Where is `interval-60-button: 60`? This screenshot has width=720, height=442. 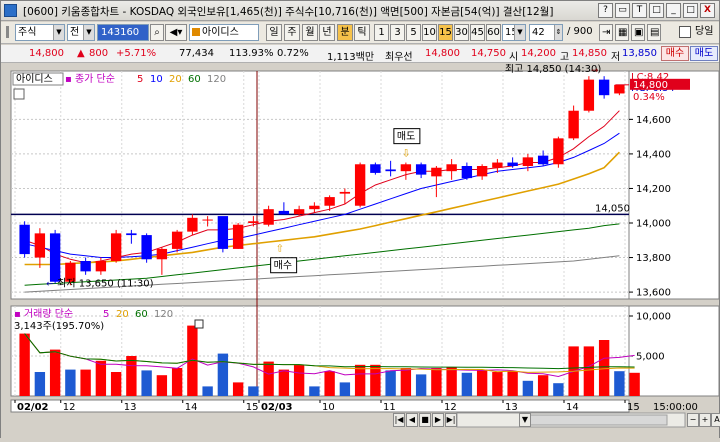 interval-60-button: 60 is located at coordinates (493, 32).